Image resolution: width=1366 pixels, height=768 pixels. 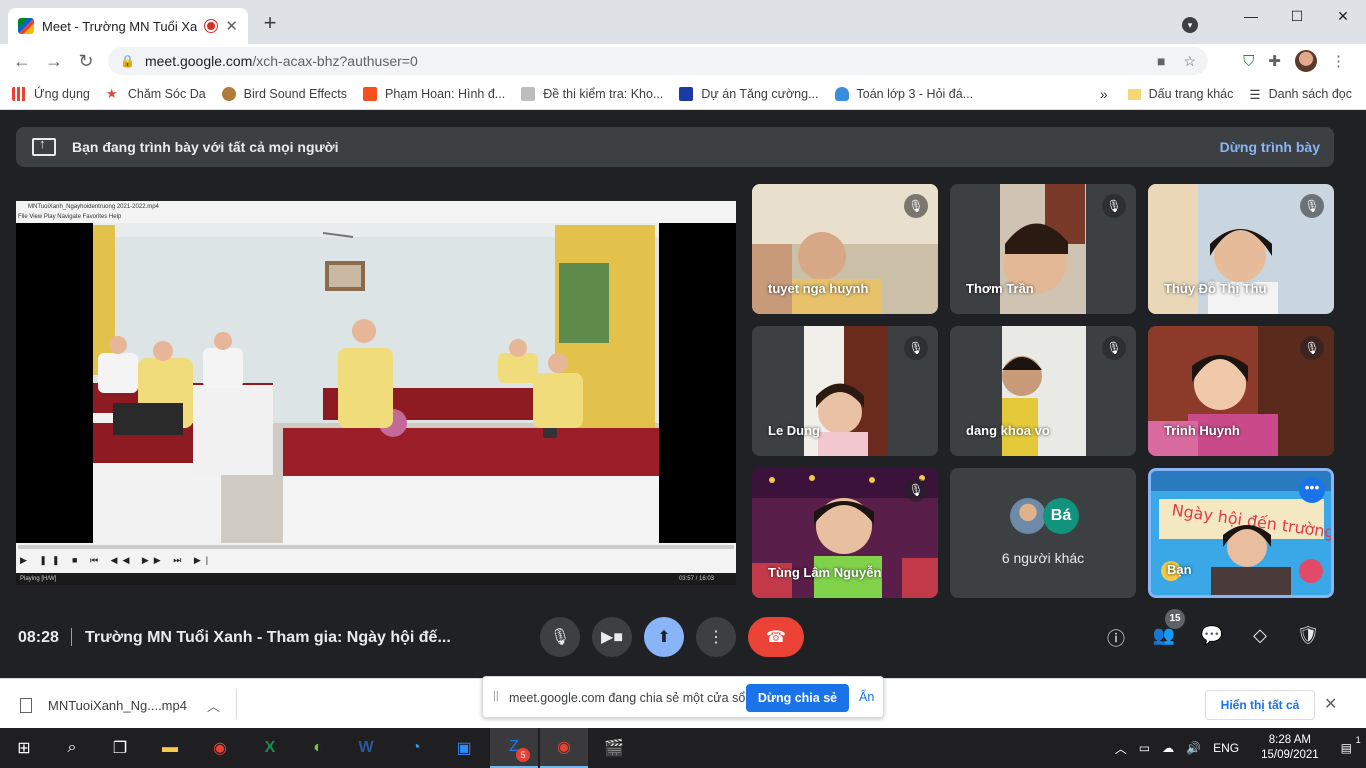 I want to click on tab-search-icon: ▾, so click(x=1190, y=25).